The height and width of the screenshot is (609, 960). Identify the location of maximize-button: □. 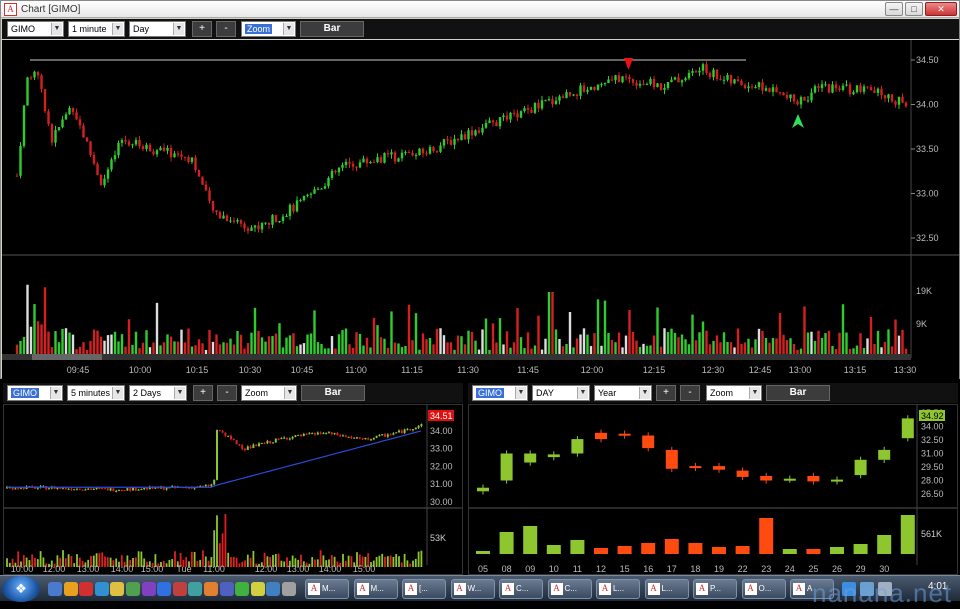
(914, 9).